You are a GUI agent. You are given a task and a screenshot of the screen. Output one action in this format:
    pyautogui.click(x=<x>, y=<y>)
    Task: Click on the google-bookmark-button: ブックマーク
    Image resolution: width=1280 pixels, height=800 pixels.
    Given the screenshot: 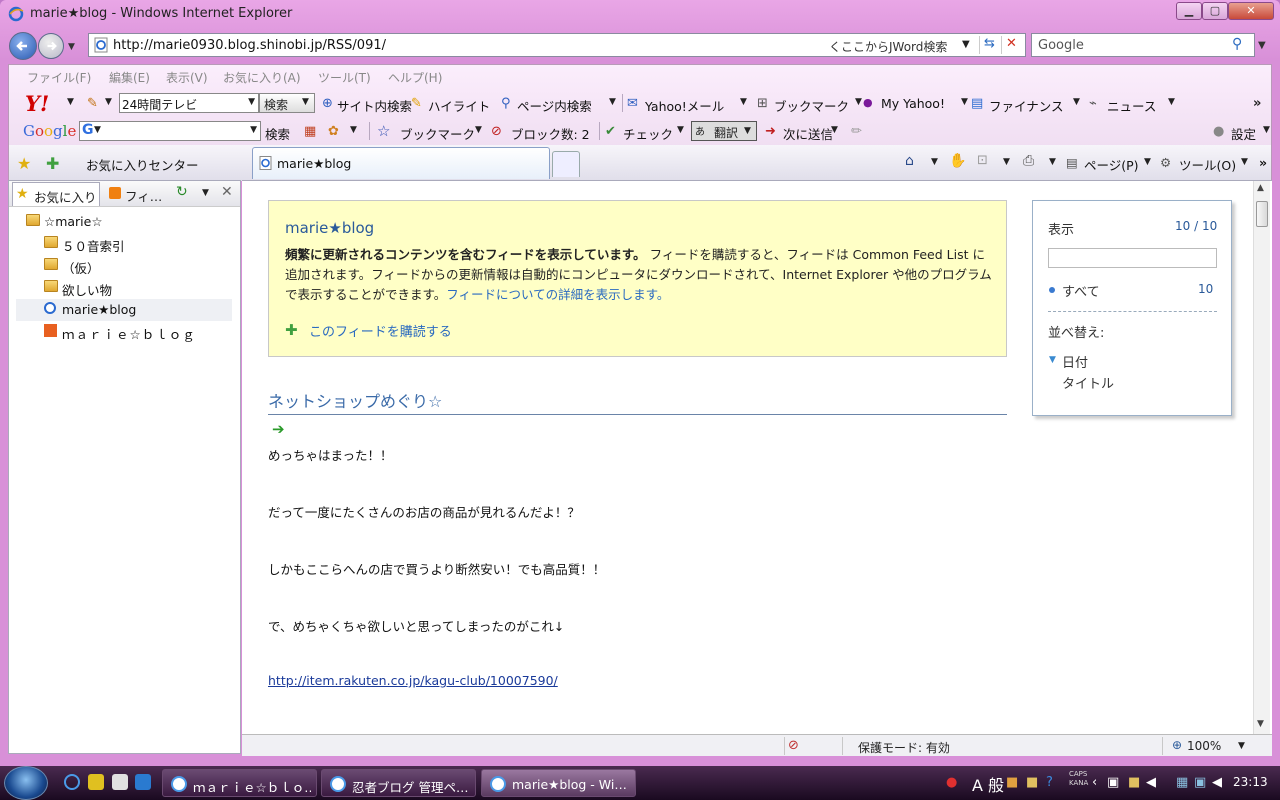 What is the action you would take?
    pyautogui.click(x=437, y=133)
    